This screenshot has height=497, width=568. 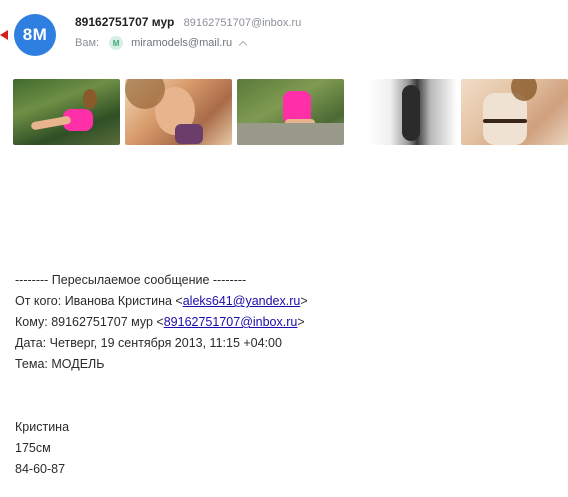 I want to click on forward-date-value: Четверг, 19 сентября 2013, 11:15 +04:00, so click(x=165, y=343).